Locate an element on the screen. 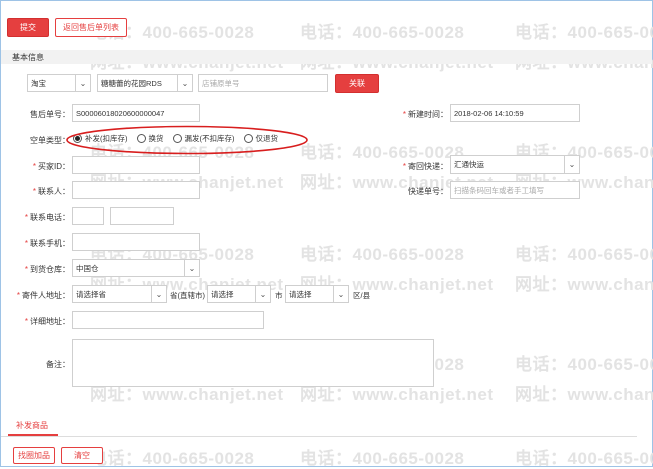 The width and height of the screenshot is (653, 469). warehouse-select: 中国仓 ⌄ is located at coordinates (136, 268).